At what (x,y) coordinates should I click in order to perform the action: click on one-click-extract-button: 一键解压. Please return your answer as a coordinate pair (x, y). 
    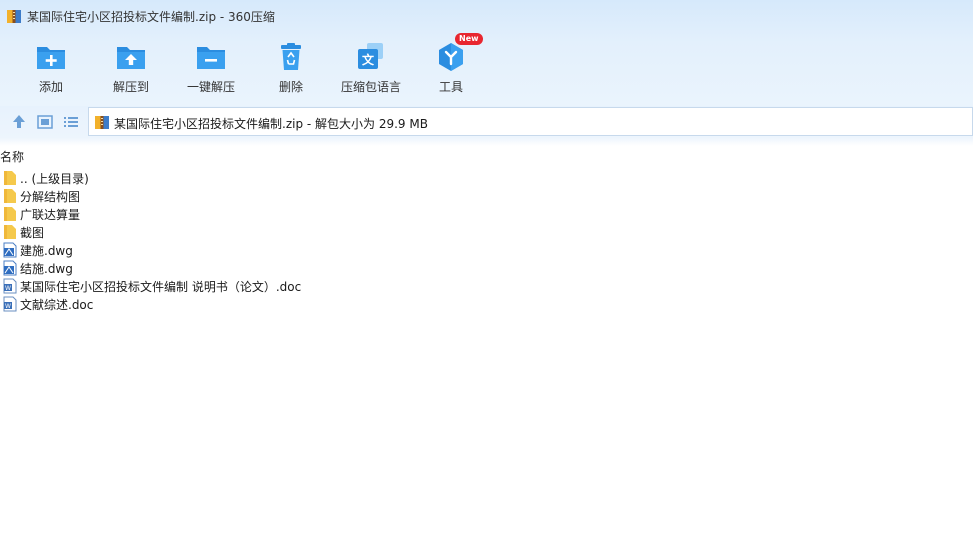
    Looking at the image, I should click on (211, 67).